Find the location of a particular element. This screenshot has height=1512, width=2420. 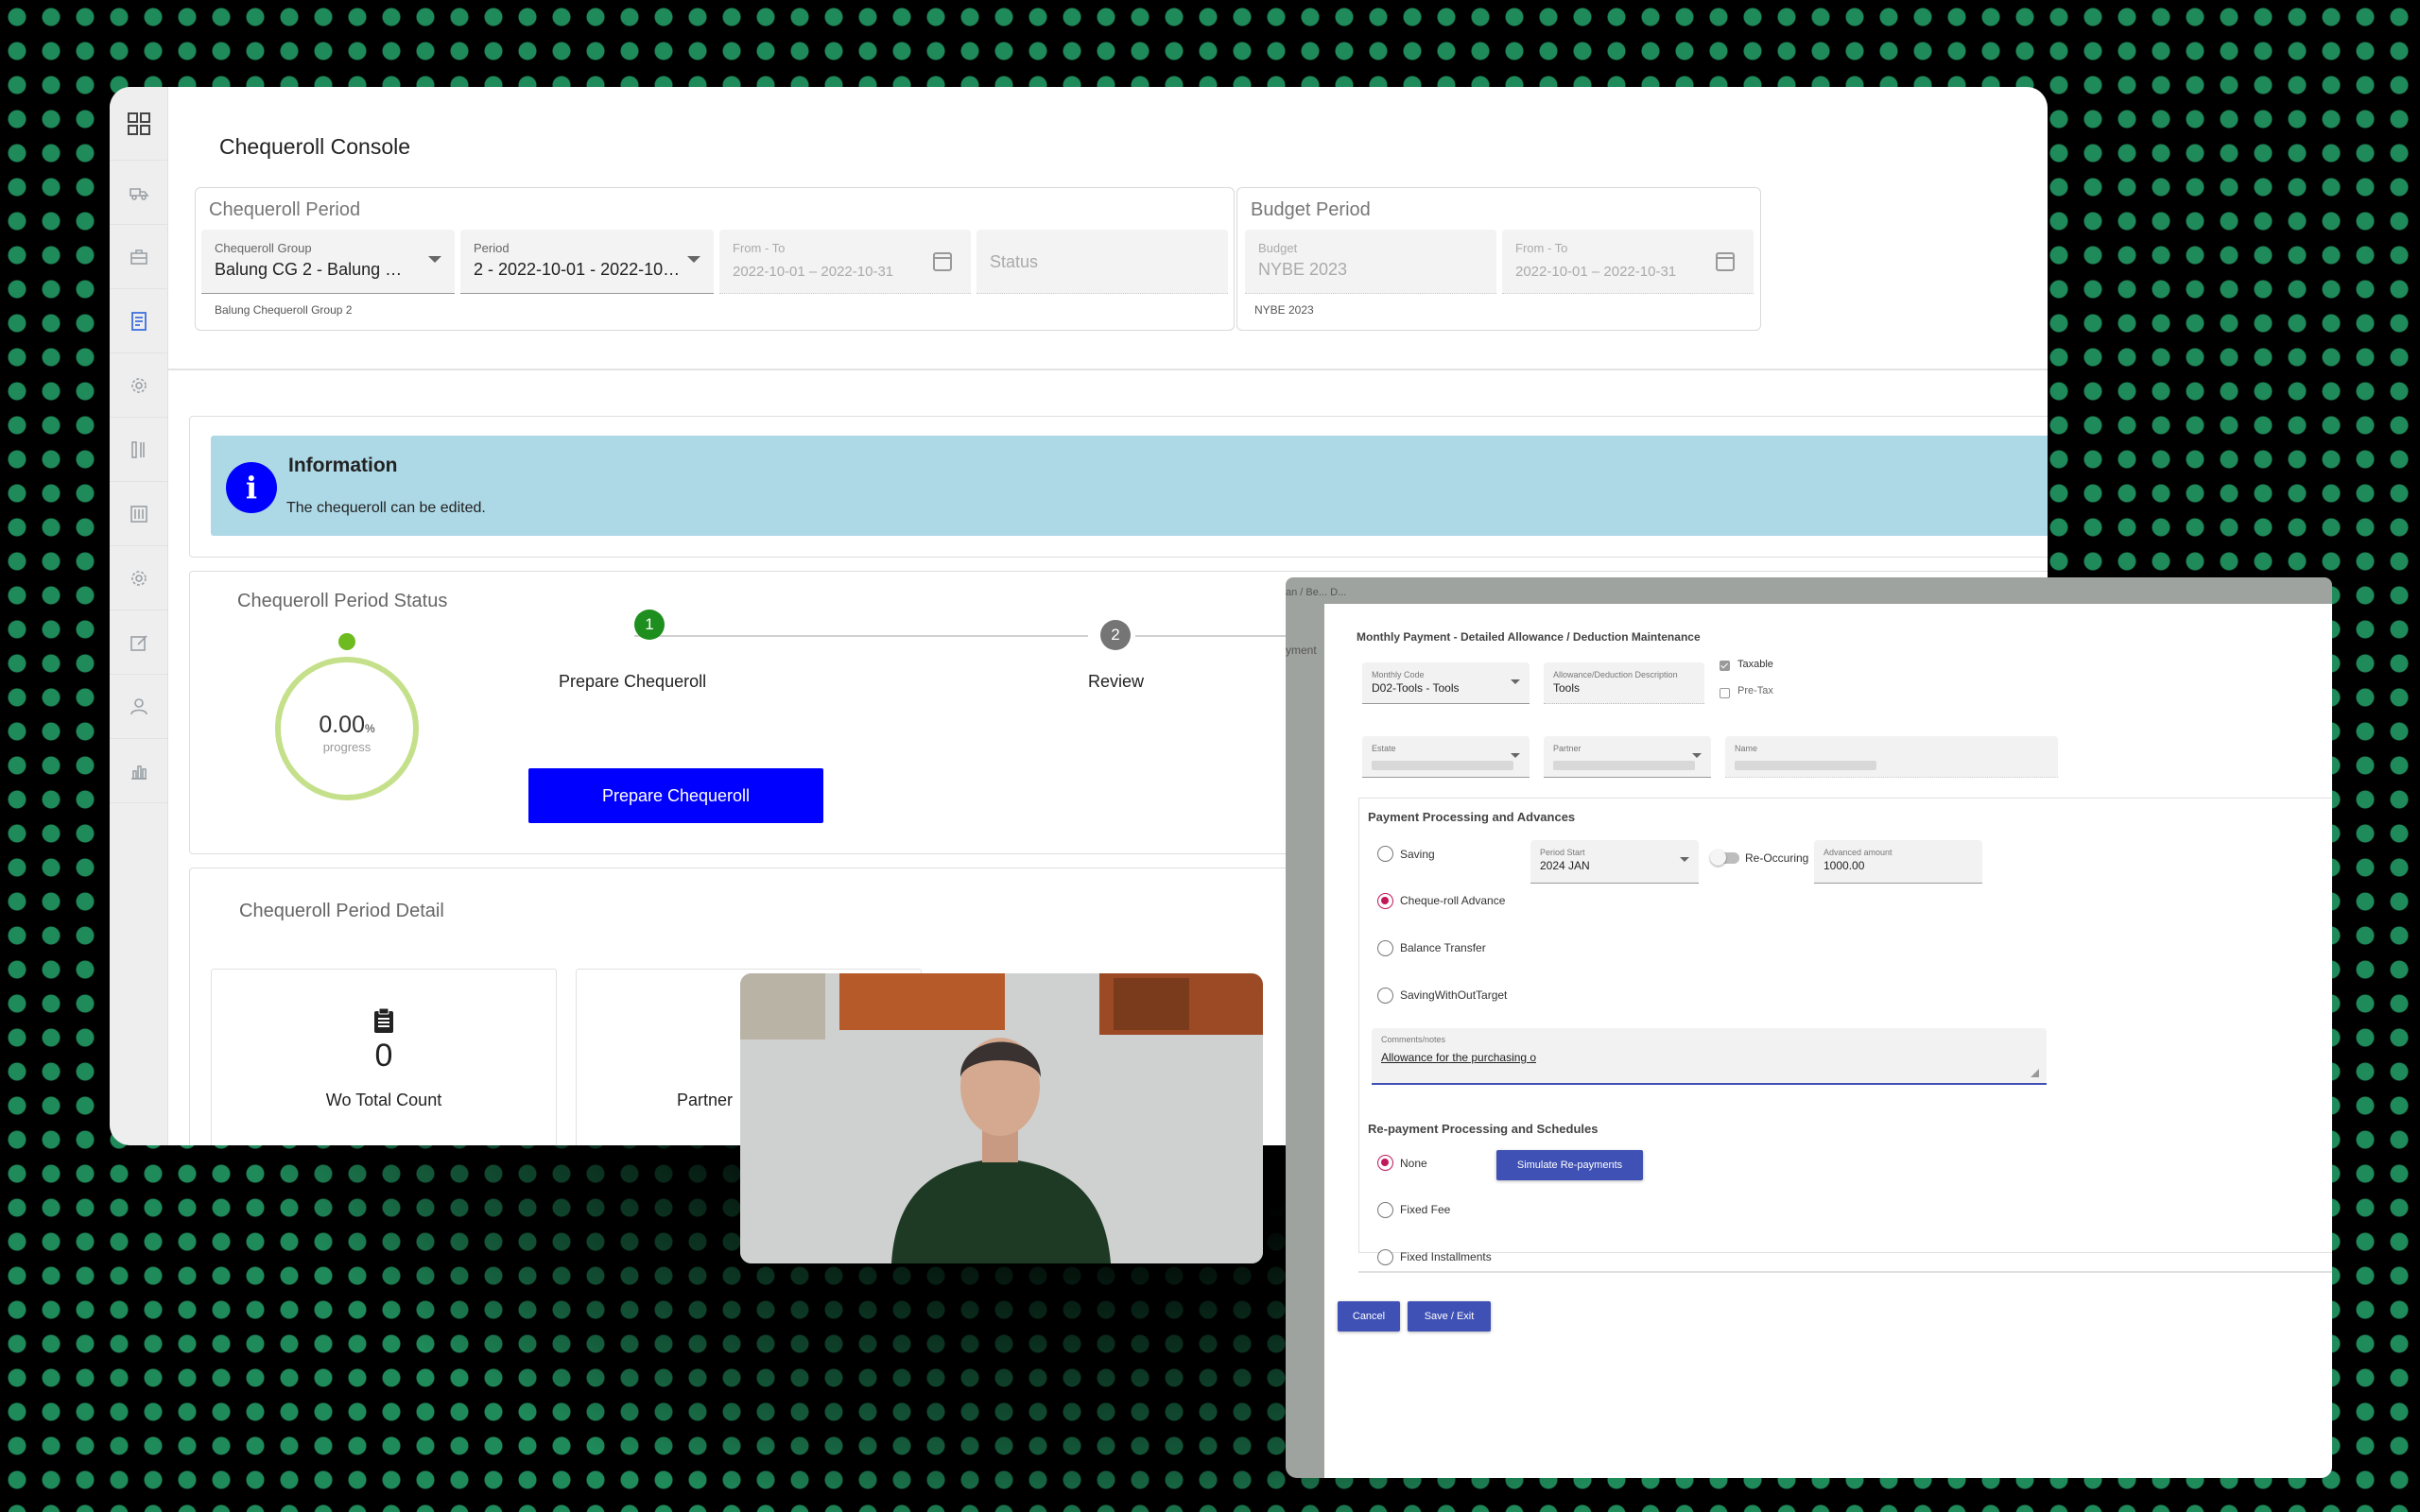

prepare-chequeroll-button: Prepare Chequeroll is located at coordinates (675, 795).